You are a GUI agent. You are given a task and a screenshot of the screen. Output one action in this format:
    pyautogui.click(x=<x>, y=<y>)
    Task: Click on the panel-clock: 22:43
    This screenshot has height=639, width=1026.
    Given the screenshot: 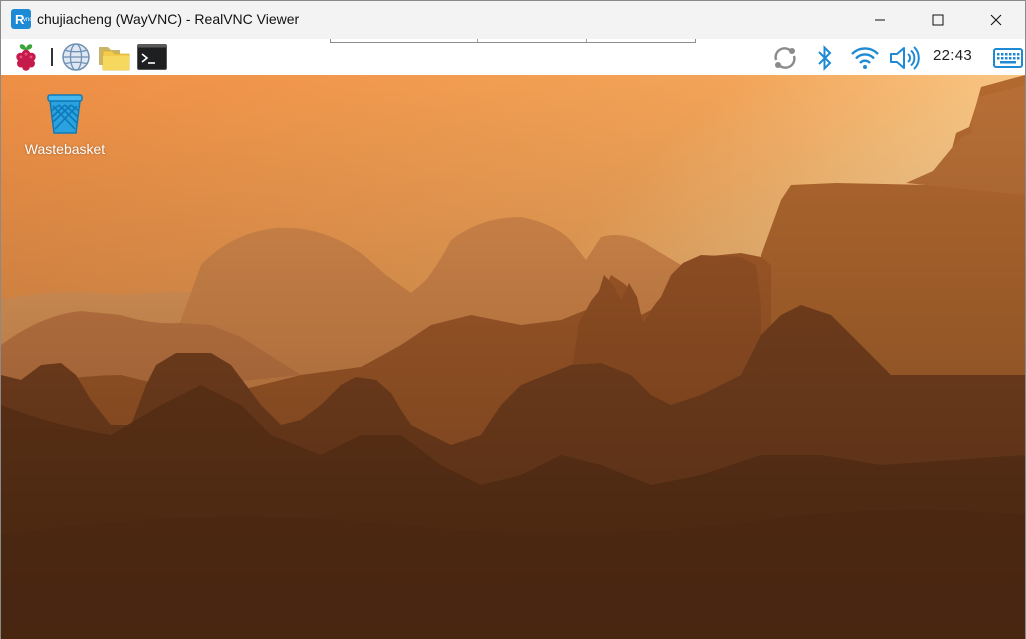 What is the action you would take?
    pyautogui.click(x=952, y=55)
    